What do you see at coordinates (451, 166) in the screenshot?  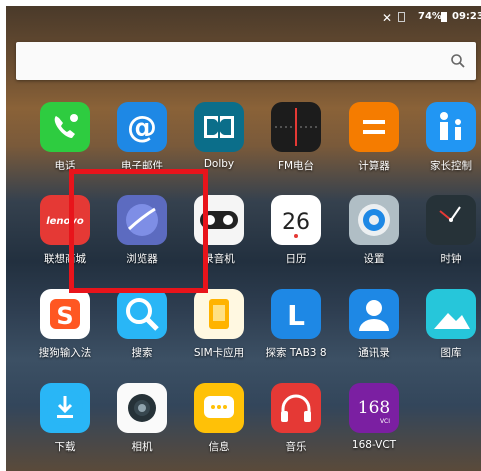 I see `app-label: 家长控制` at bounding box center [451, 166].